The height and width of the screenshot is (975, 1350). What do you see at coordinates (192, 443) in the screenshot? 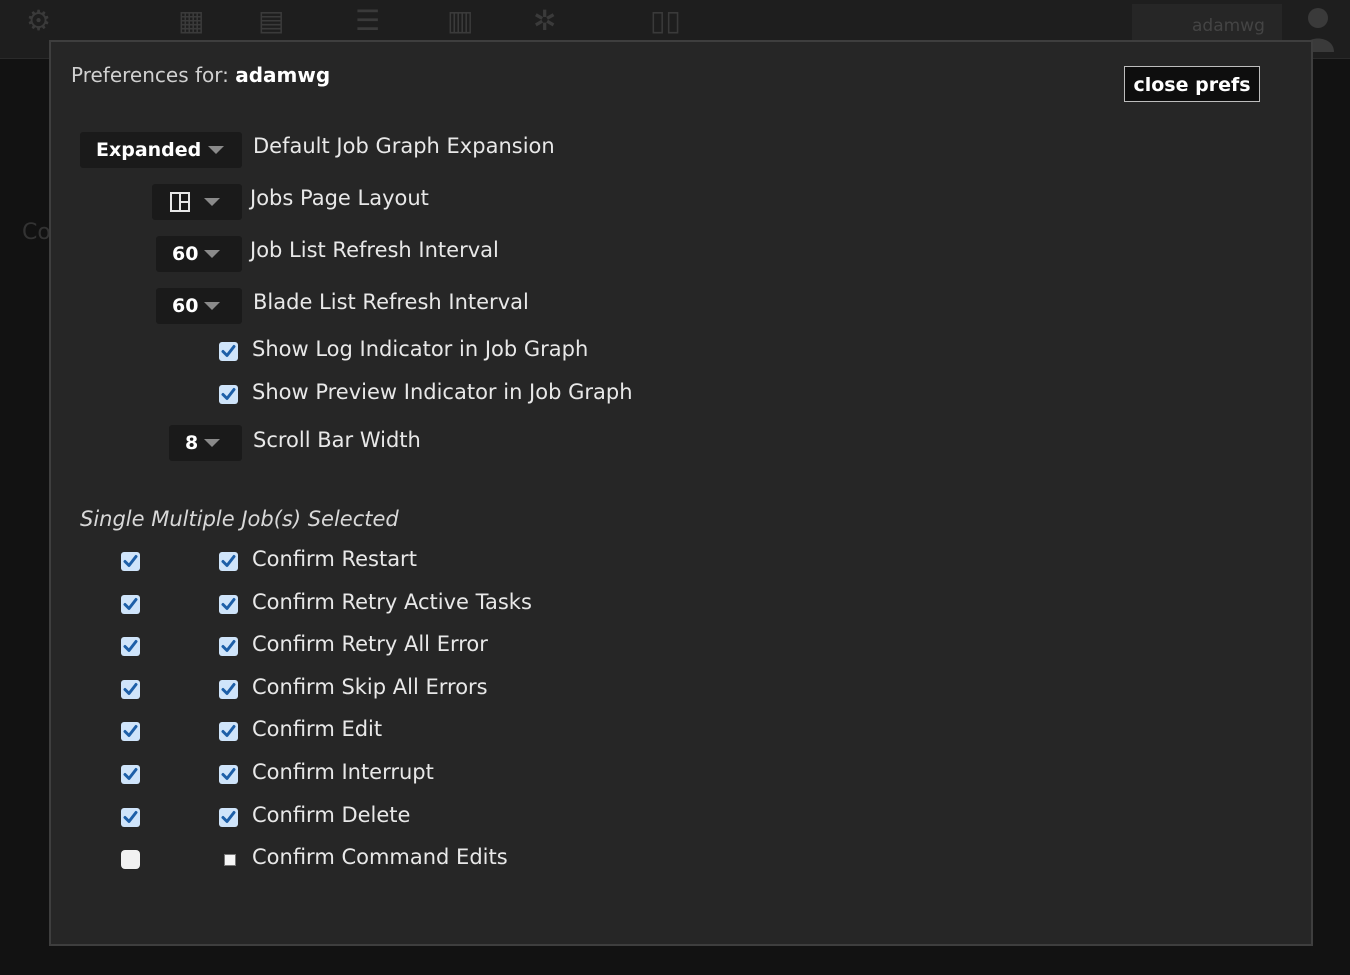
I see `scroll-bar-width-value: 8` at bounding box center [192, 443].